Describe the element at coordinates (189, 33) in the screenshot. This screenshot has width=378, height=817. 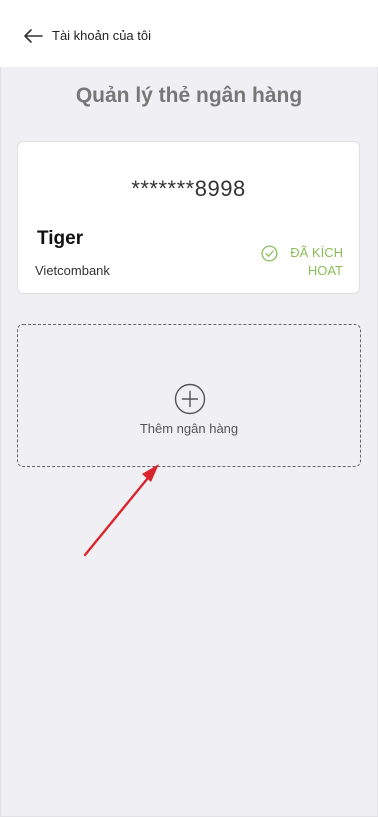
I see `top-bar: Tài khoản của tôi` at that location.